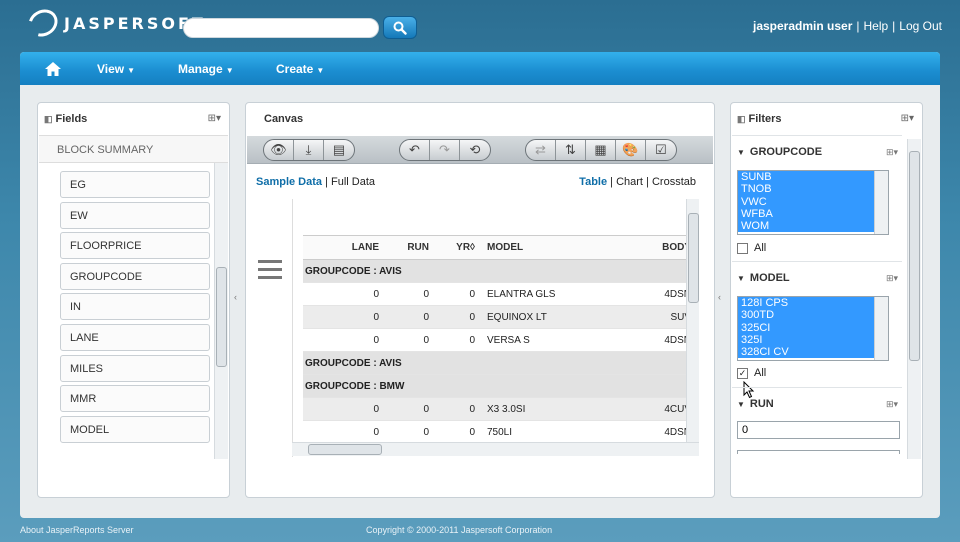  What do you see at coordinates (914, 256) in the screenshot?
I see `filters-scrollbar-thumb` at bounding box center [914, 256].